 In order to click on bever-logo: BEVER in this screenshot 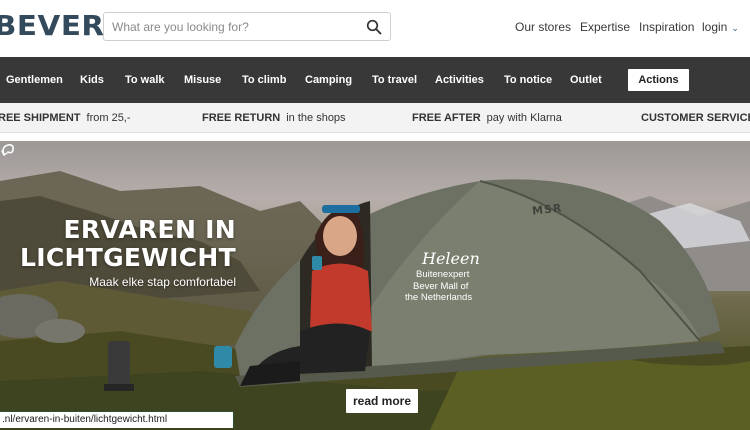, I will do `click(52, 25)`.